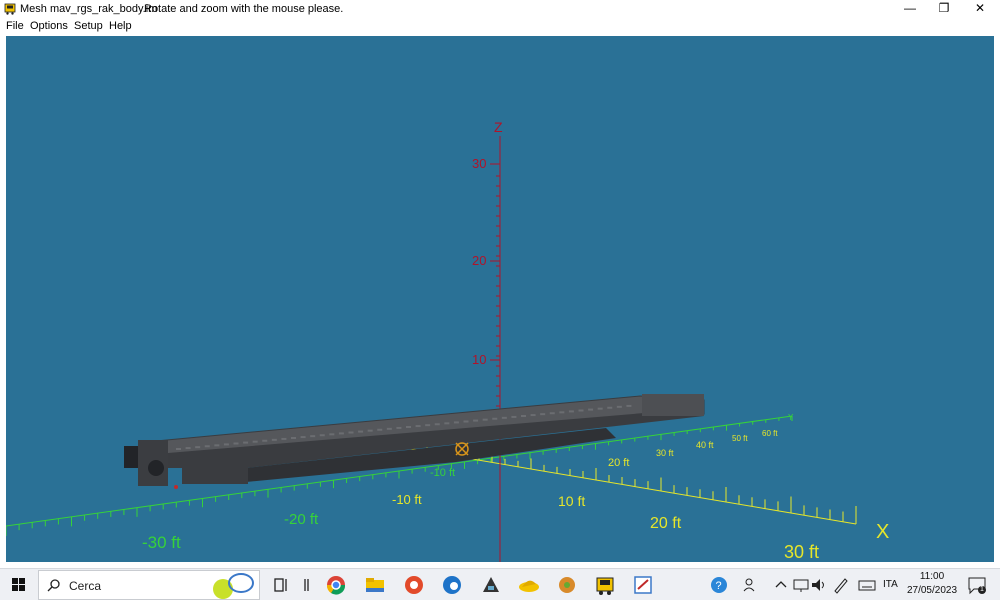 This screenshot has height=601, width=1000. What do you see at coordinates (673, 405) in the screenshot?
I see `right-end-block` at bounding box center [673, 405].